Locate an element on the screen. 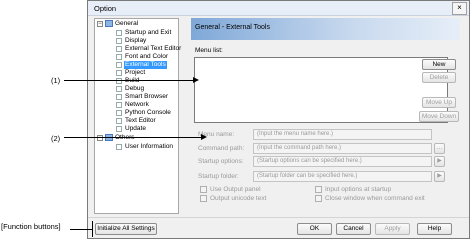 Image resolution: width=474 pixels, height=242 pixels. menu-list is located at coordinates (321, 90).